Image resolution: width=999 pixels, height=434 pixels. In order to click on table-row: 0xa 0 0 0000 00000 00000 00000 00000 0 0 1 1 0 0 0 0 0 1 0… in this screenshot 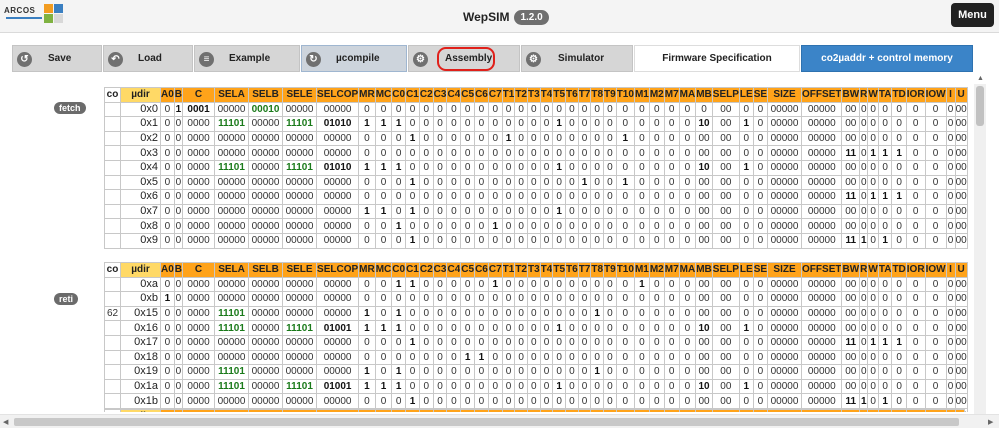, I will do `click(536, 284)`.